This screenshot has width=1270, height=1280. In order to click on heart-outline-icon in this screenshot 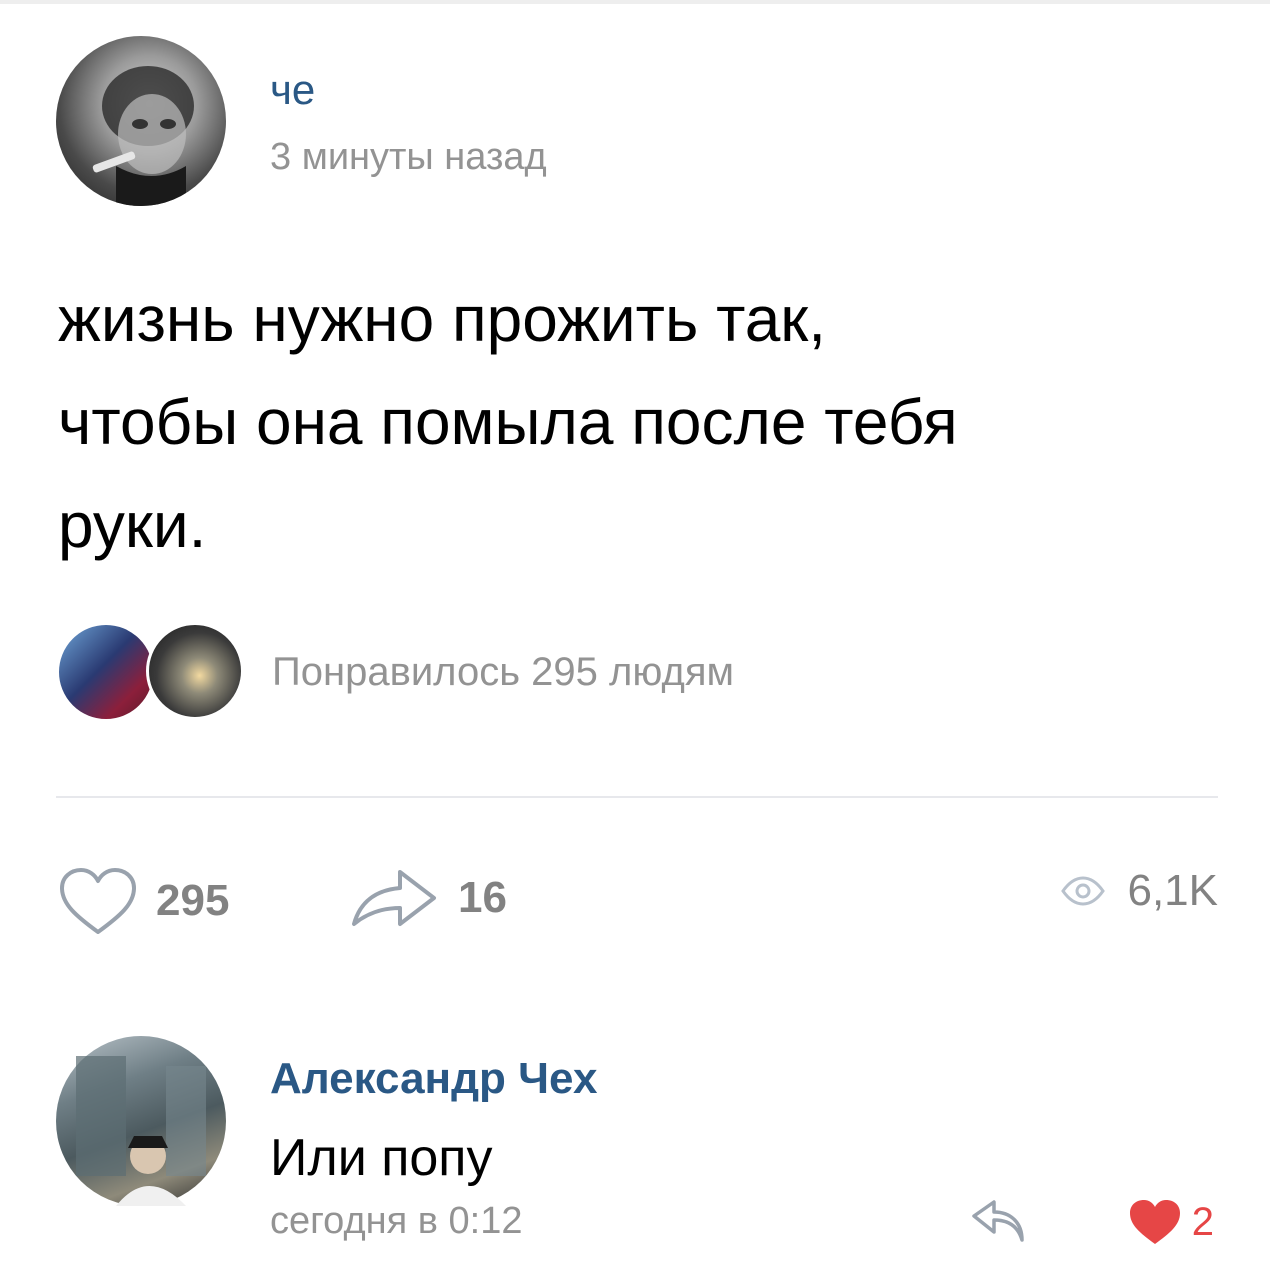, I will do `click(98, 901)`.